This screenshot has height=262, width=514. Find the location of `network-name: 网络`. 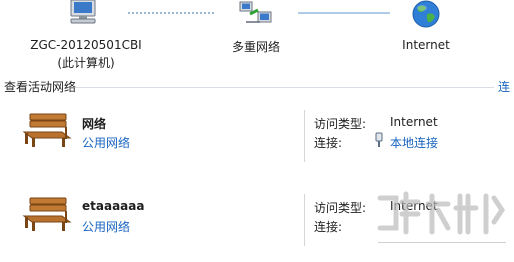

network-name: 网络 is located at coordinates (94, 124).